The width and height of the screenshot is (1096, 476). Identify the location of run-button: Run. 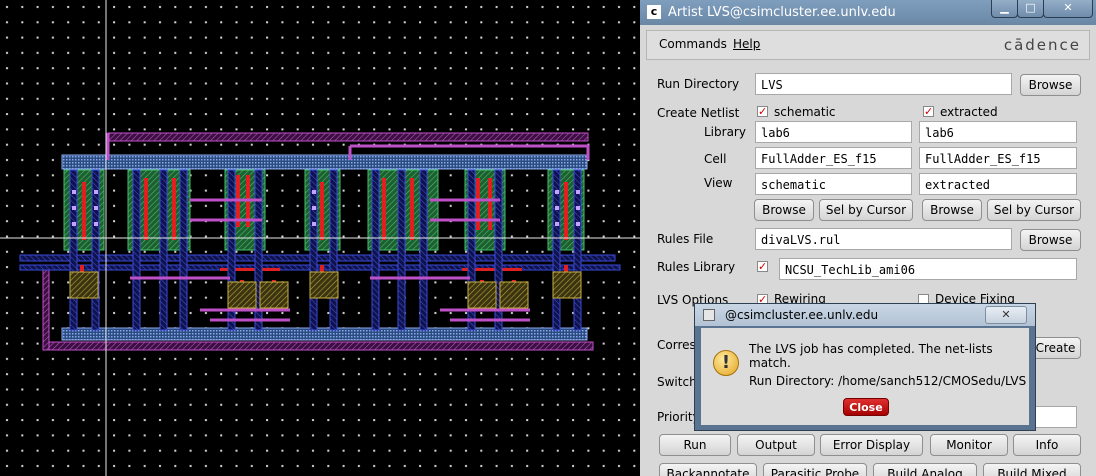
(695, 445).